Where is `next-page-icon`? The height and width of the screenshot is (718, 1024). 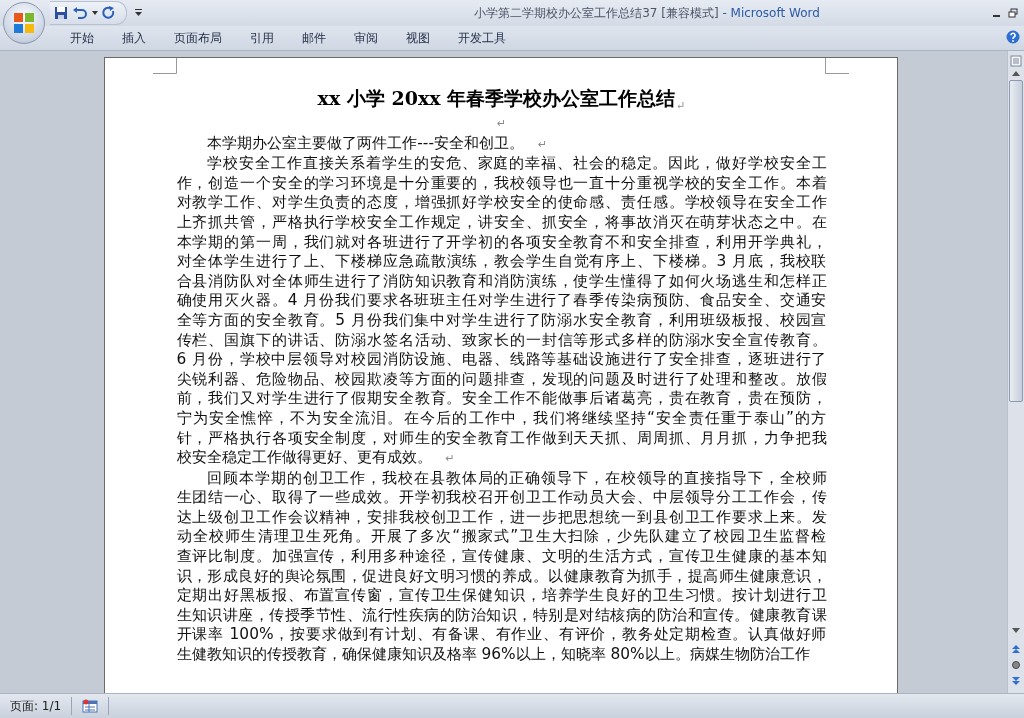 next-page-icon is located at coordinates (1016, 681).